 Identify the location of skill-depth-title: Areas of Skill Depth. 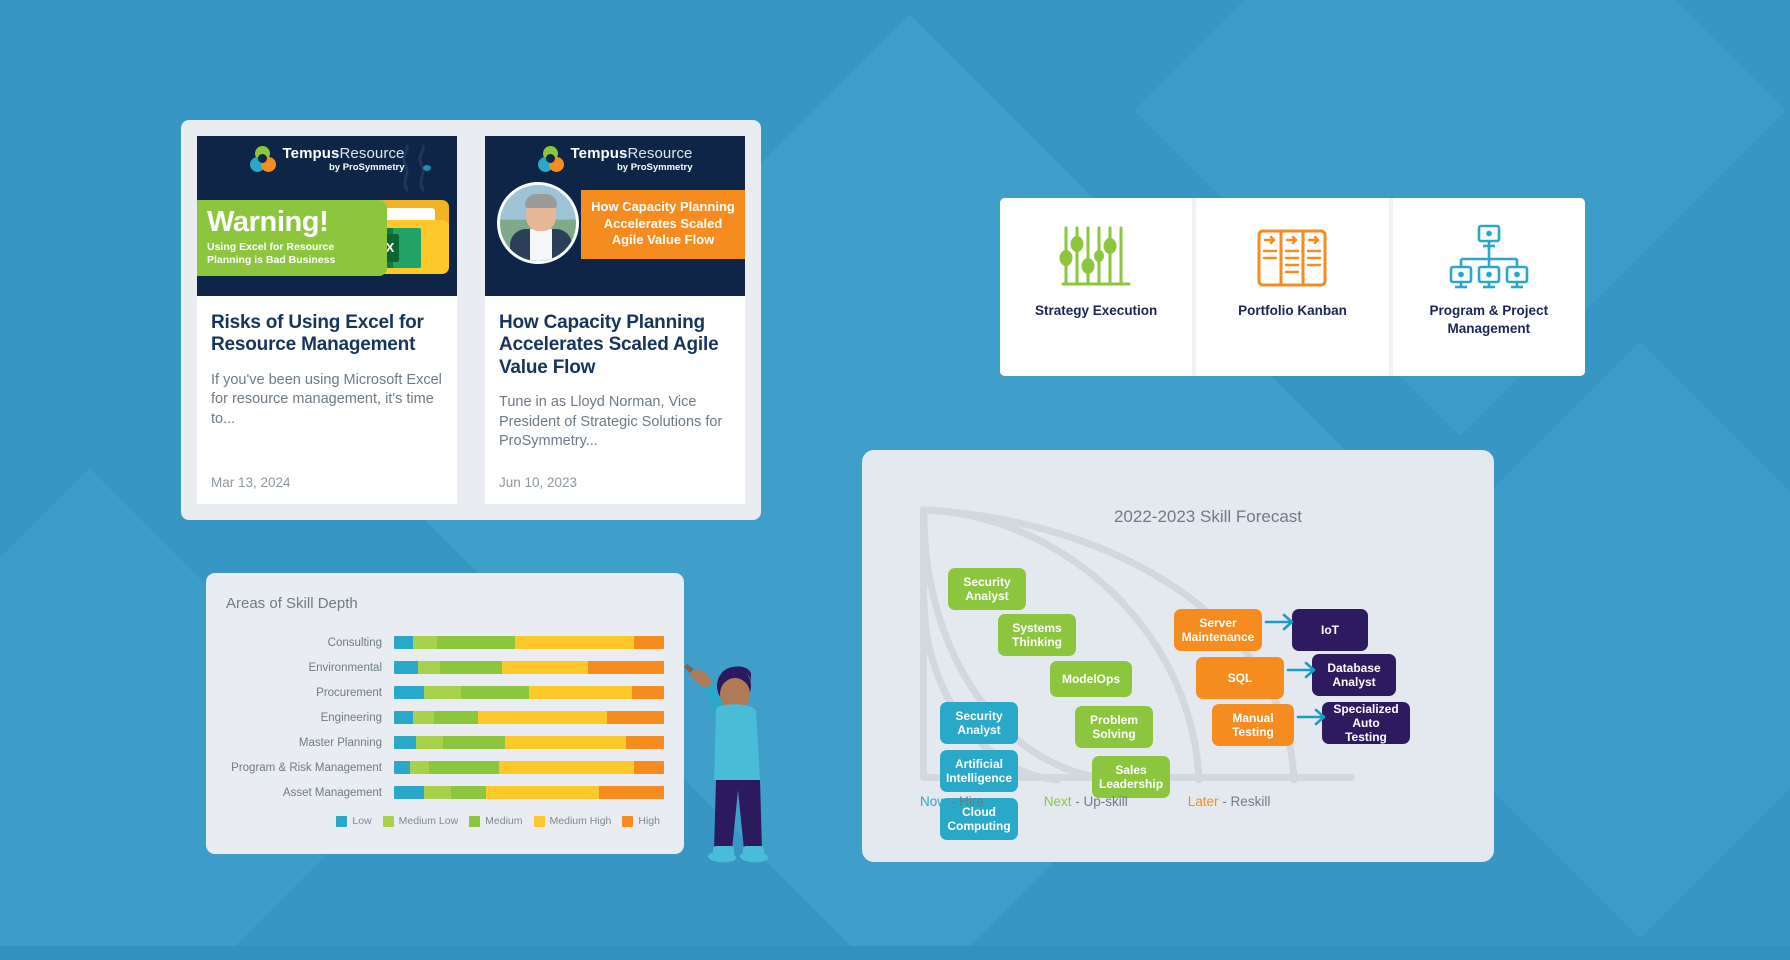
(292, 603).